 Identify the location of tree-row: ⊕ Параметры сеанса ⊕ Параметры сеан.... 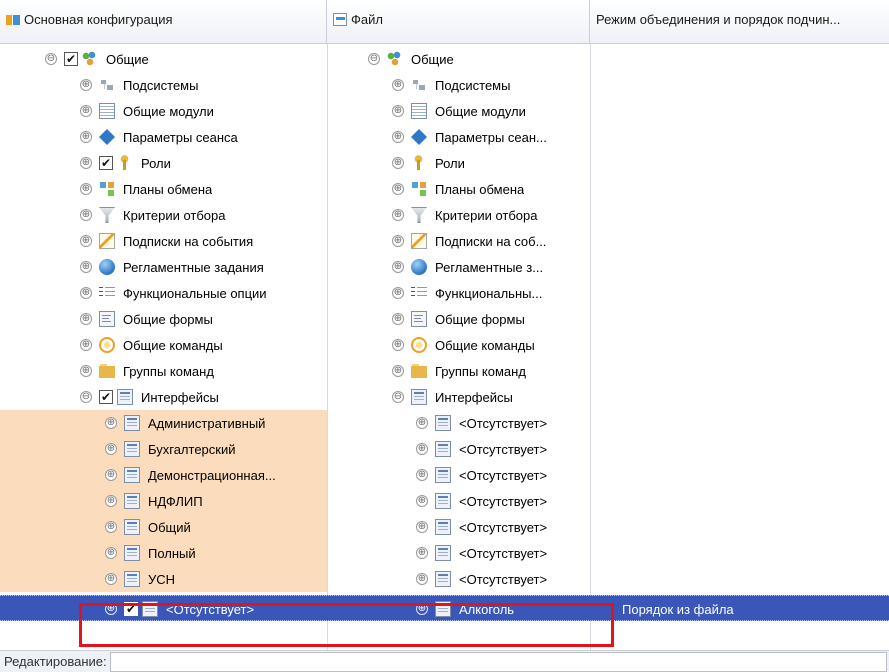
(444, 137).